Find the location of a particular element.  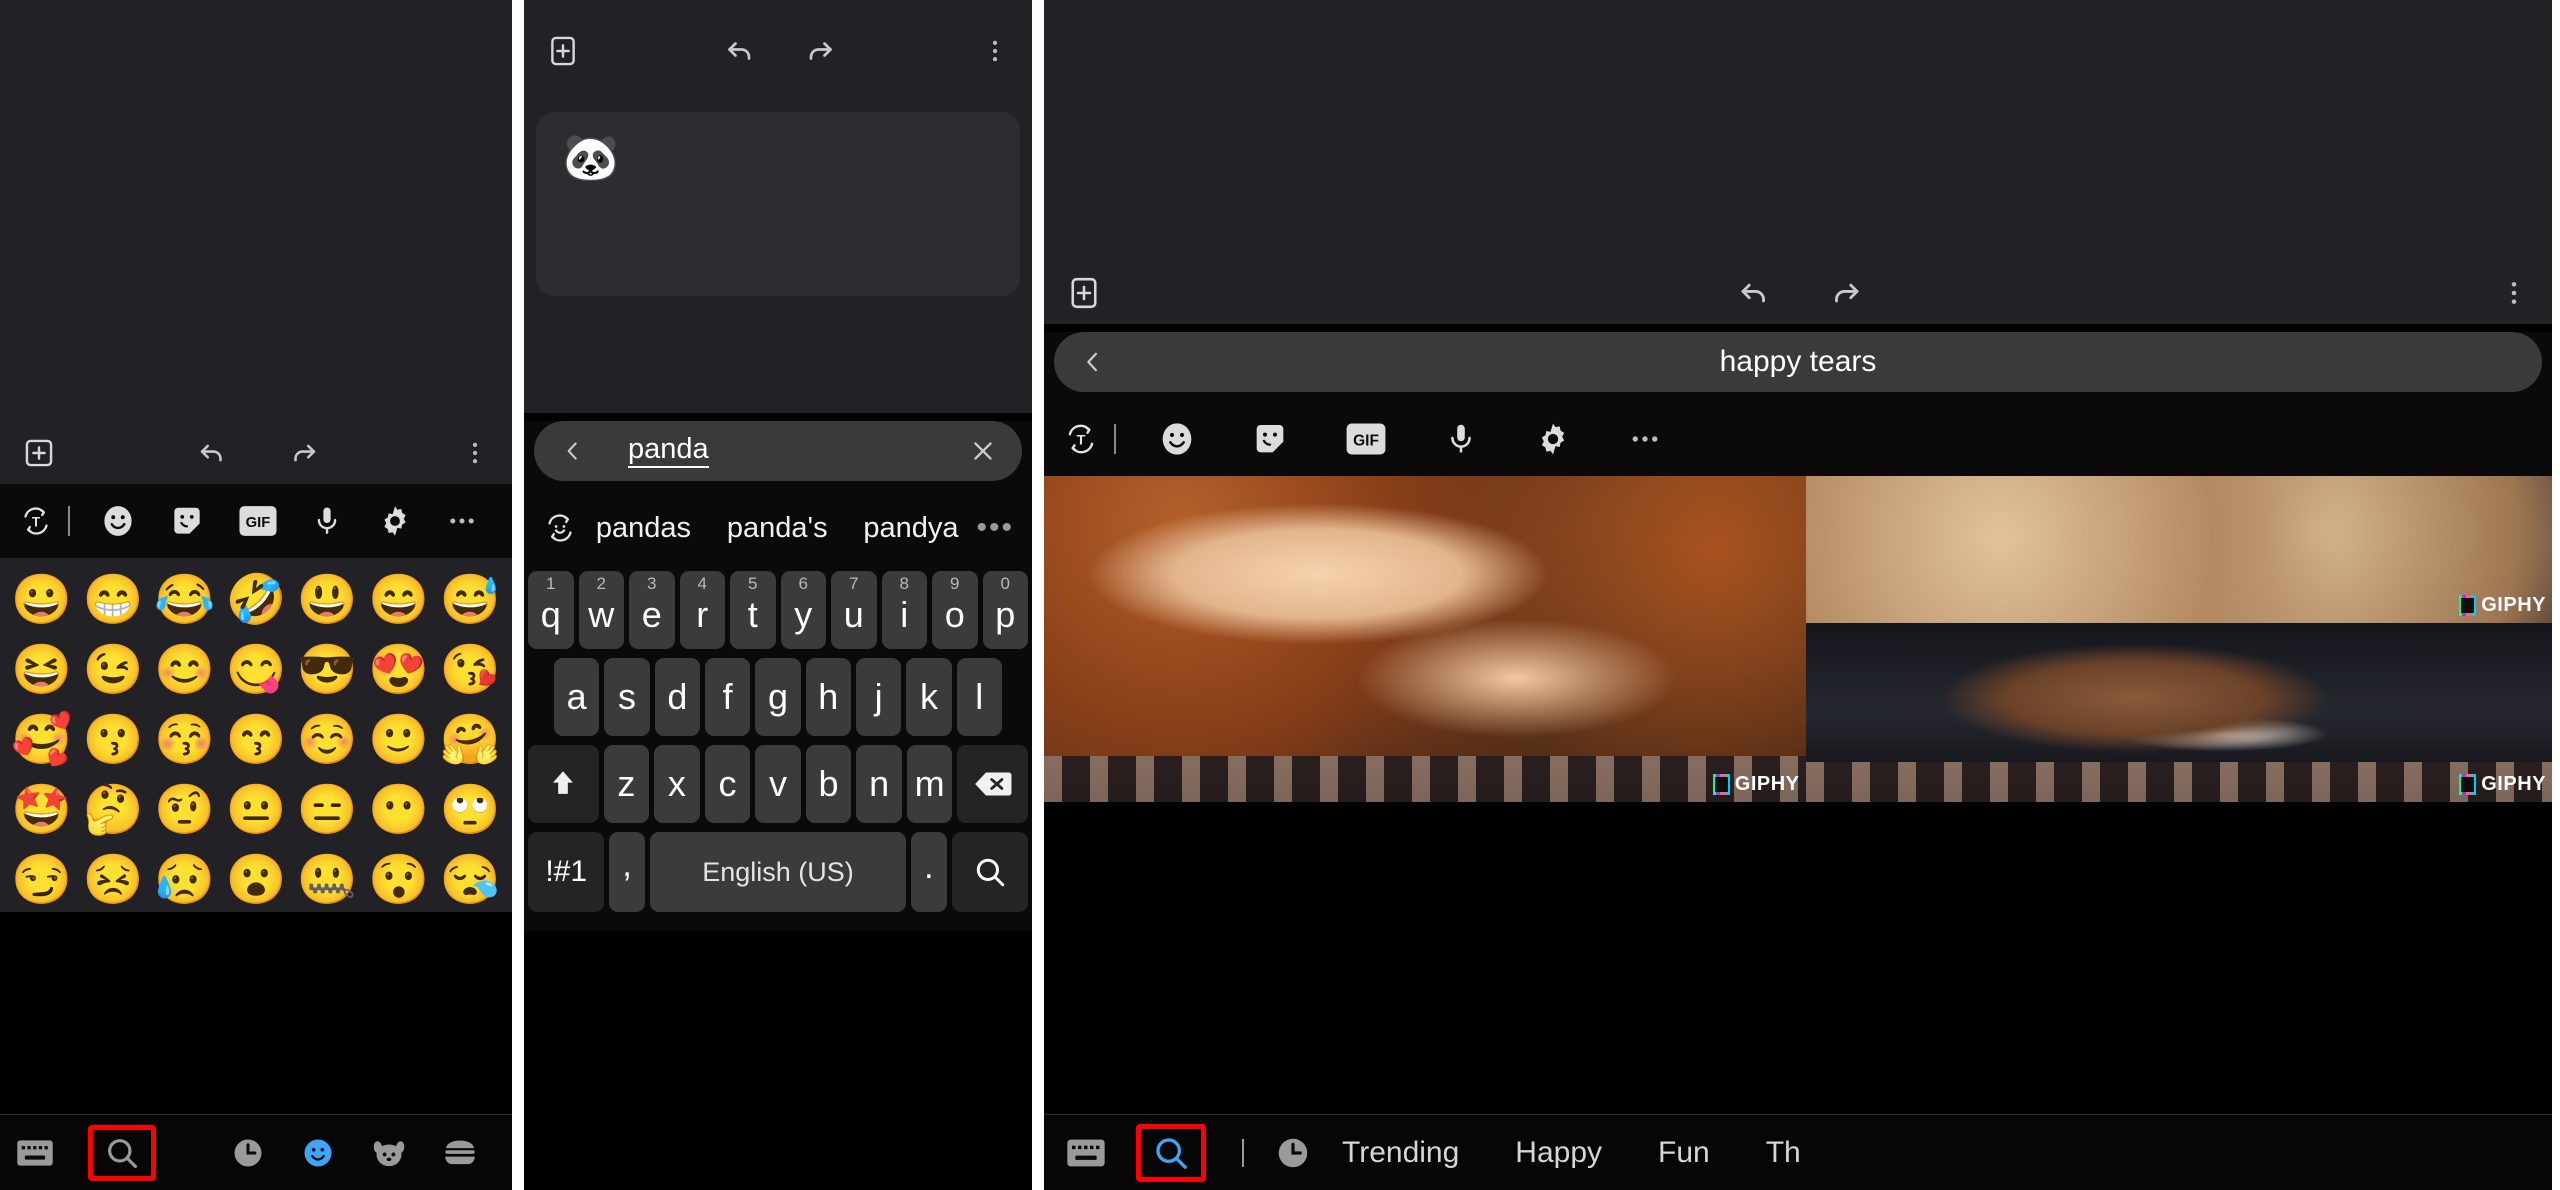

emoji-cell: 😅 is located at coordinates (470, 600).